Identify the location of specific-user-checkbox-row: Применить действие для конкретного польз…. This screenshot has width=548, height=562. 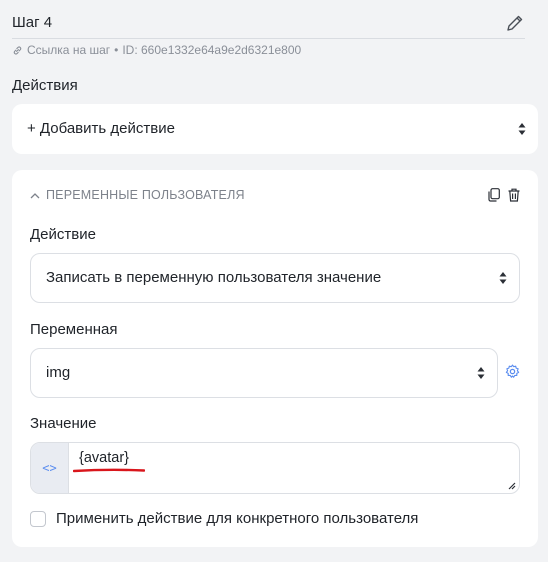
(224, 518).